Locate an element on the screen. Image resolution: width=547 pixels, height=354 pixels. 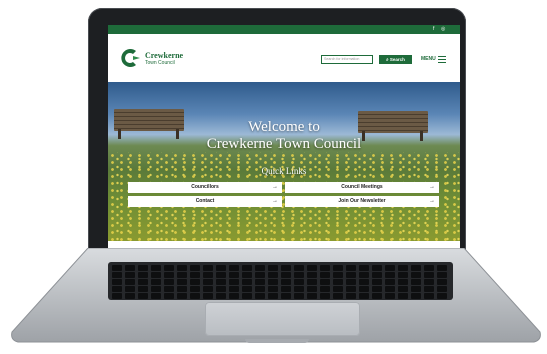
logo-name: Crewkerne is located at coordinates (164, 55).